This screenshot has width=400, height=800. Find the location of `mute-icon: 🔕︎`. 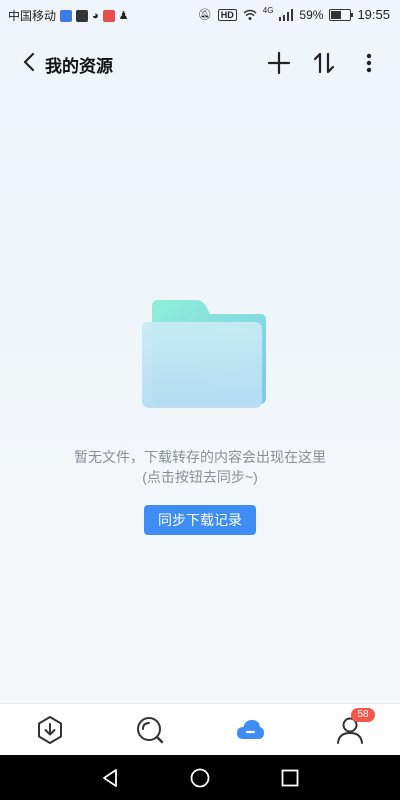

mute-icon: 🔕︎ is located at coordinates (204, 15).